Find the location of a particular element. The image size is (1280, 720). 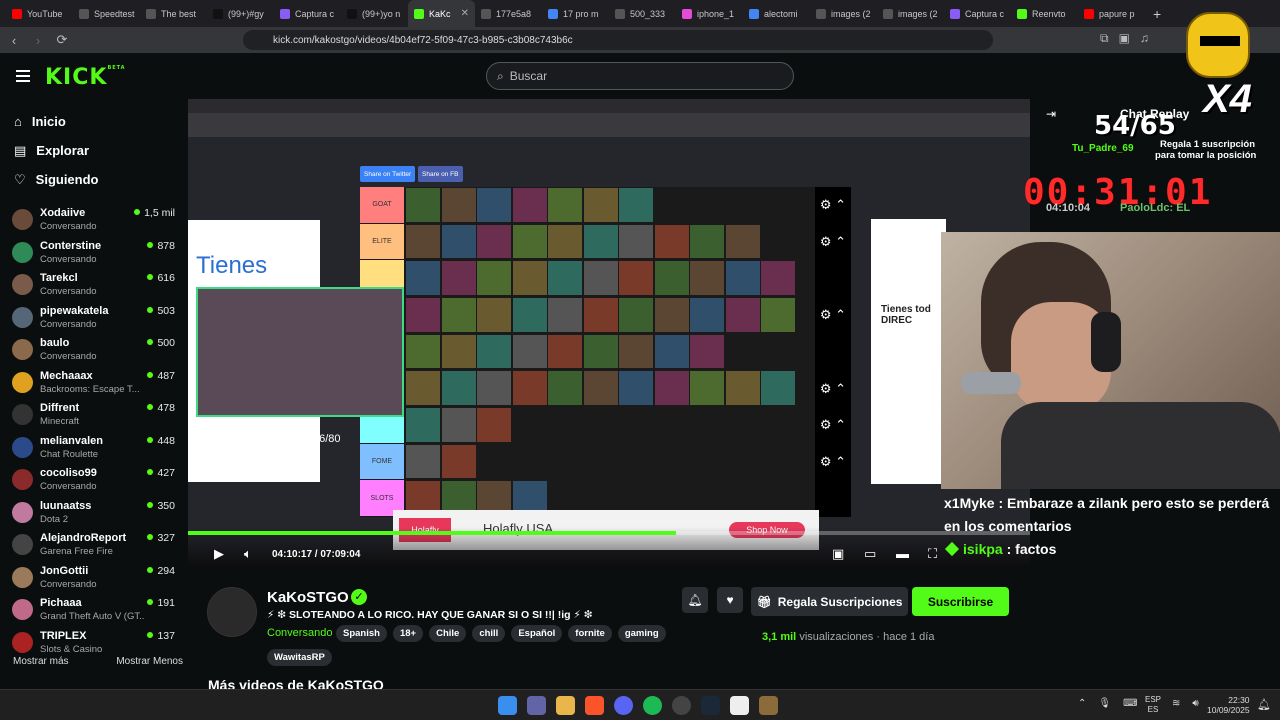

browser-tab: alectomi is located at coordinates (776, 13).